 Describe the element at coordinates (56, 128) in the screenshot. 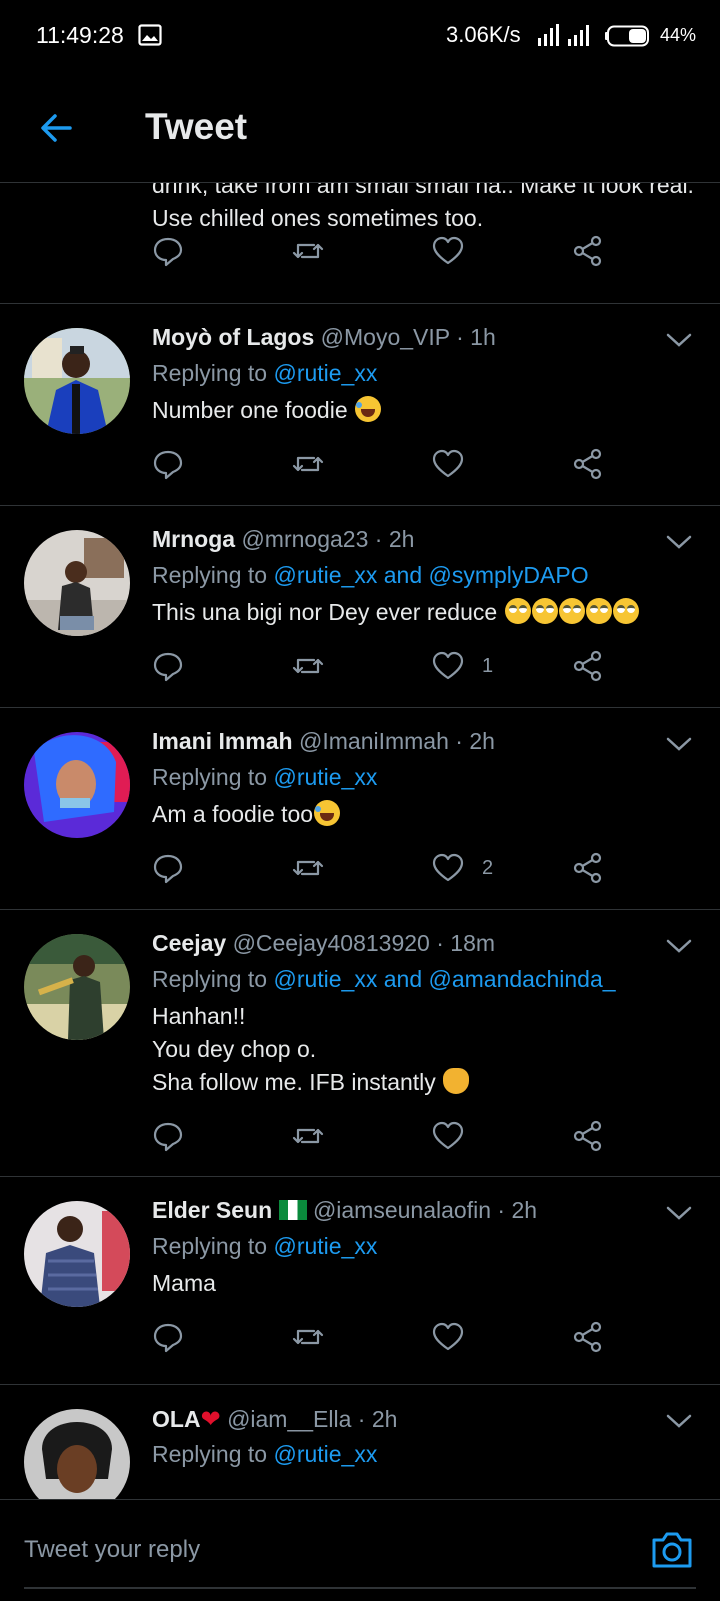

I see `back-arrow-icon` at that location.